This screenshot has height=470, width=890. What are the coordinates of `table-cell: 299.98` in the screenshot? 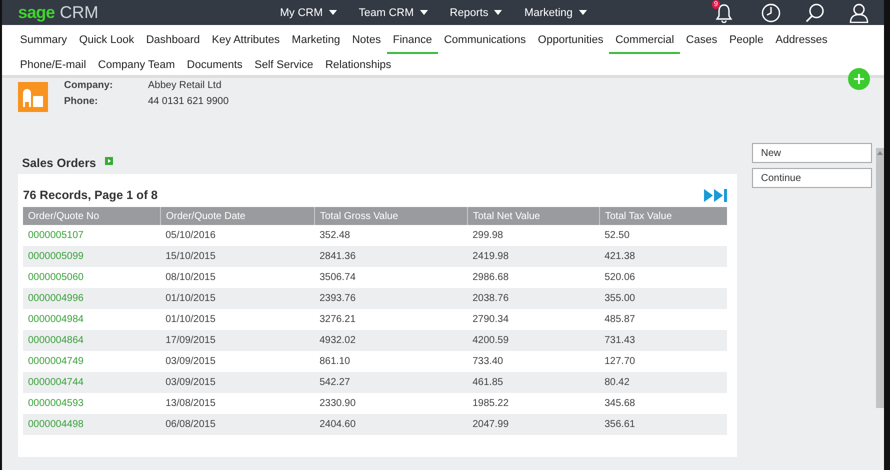 It's located at (488, 235).